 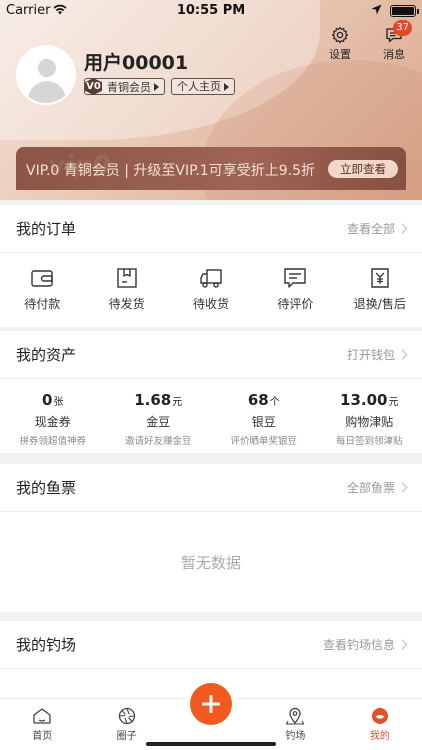 I want to click on order-pending-shipment: 待发货, so click(x=126, y=290).